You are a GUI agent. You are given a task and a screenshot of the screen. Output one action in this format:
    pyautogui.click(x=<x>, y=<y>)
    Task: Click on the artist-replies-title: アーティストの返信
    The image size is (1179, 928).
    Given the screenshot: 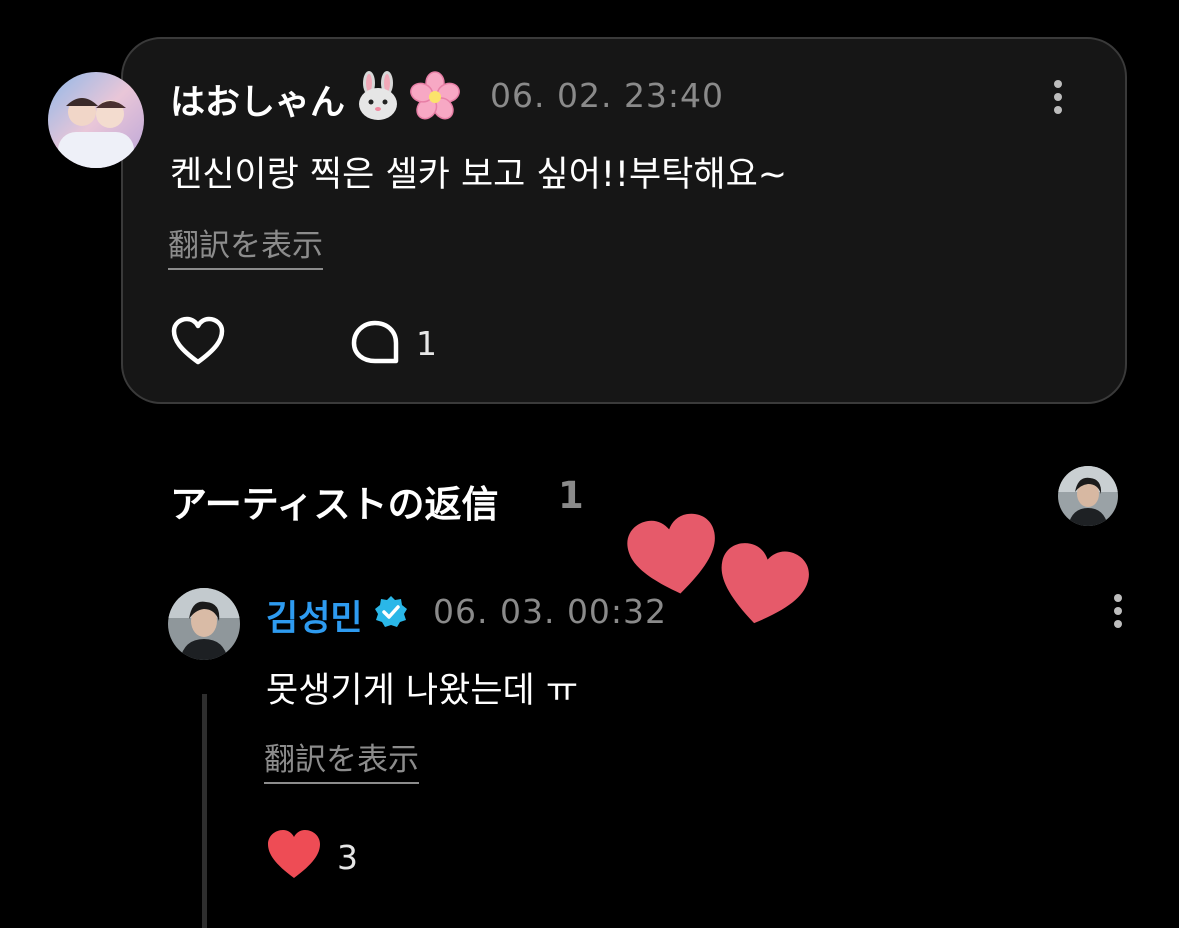 What is the action you would take?
    pyautogui.click(x=334, y=504)
    